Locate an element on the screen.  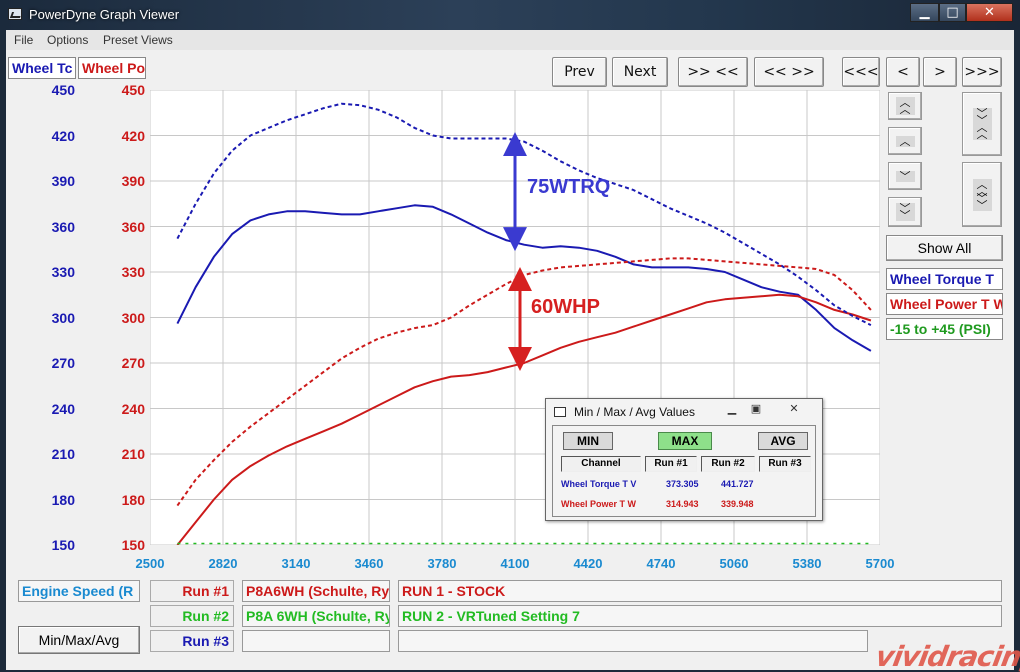
run1-description-field: RUN 1 - STOCK is located at coordinates (700, 591).